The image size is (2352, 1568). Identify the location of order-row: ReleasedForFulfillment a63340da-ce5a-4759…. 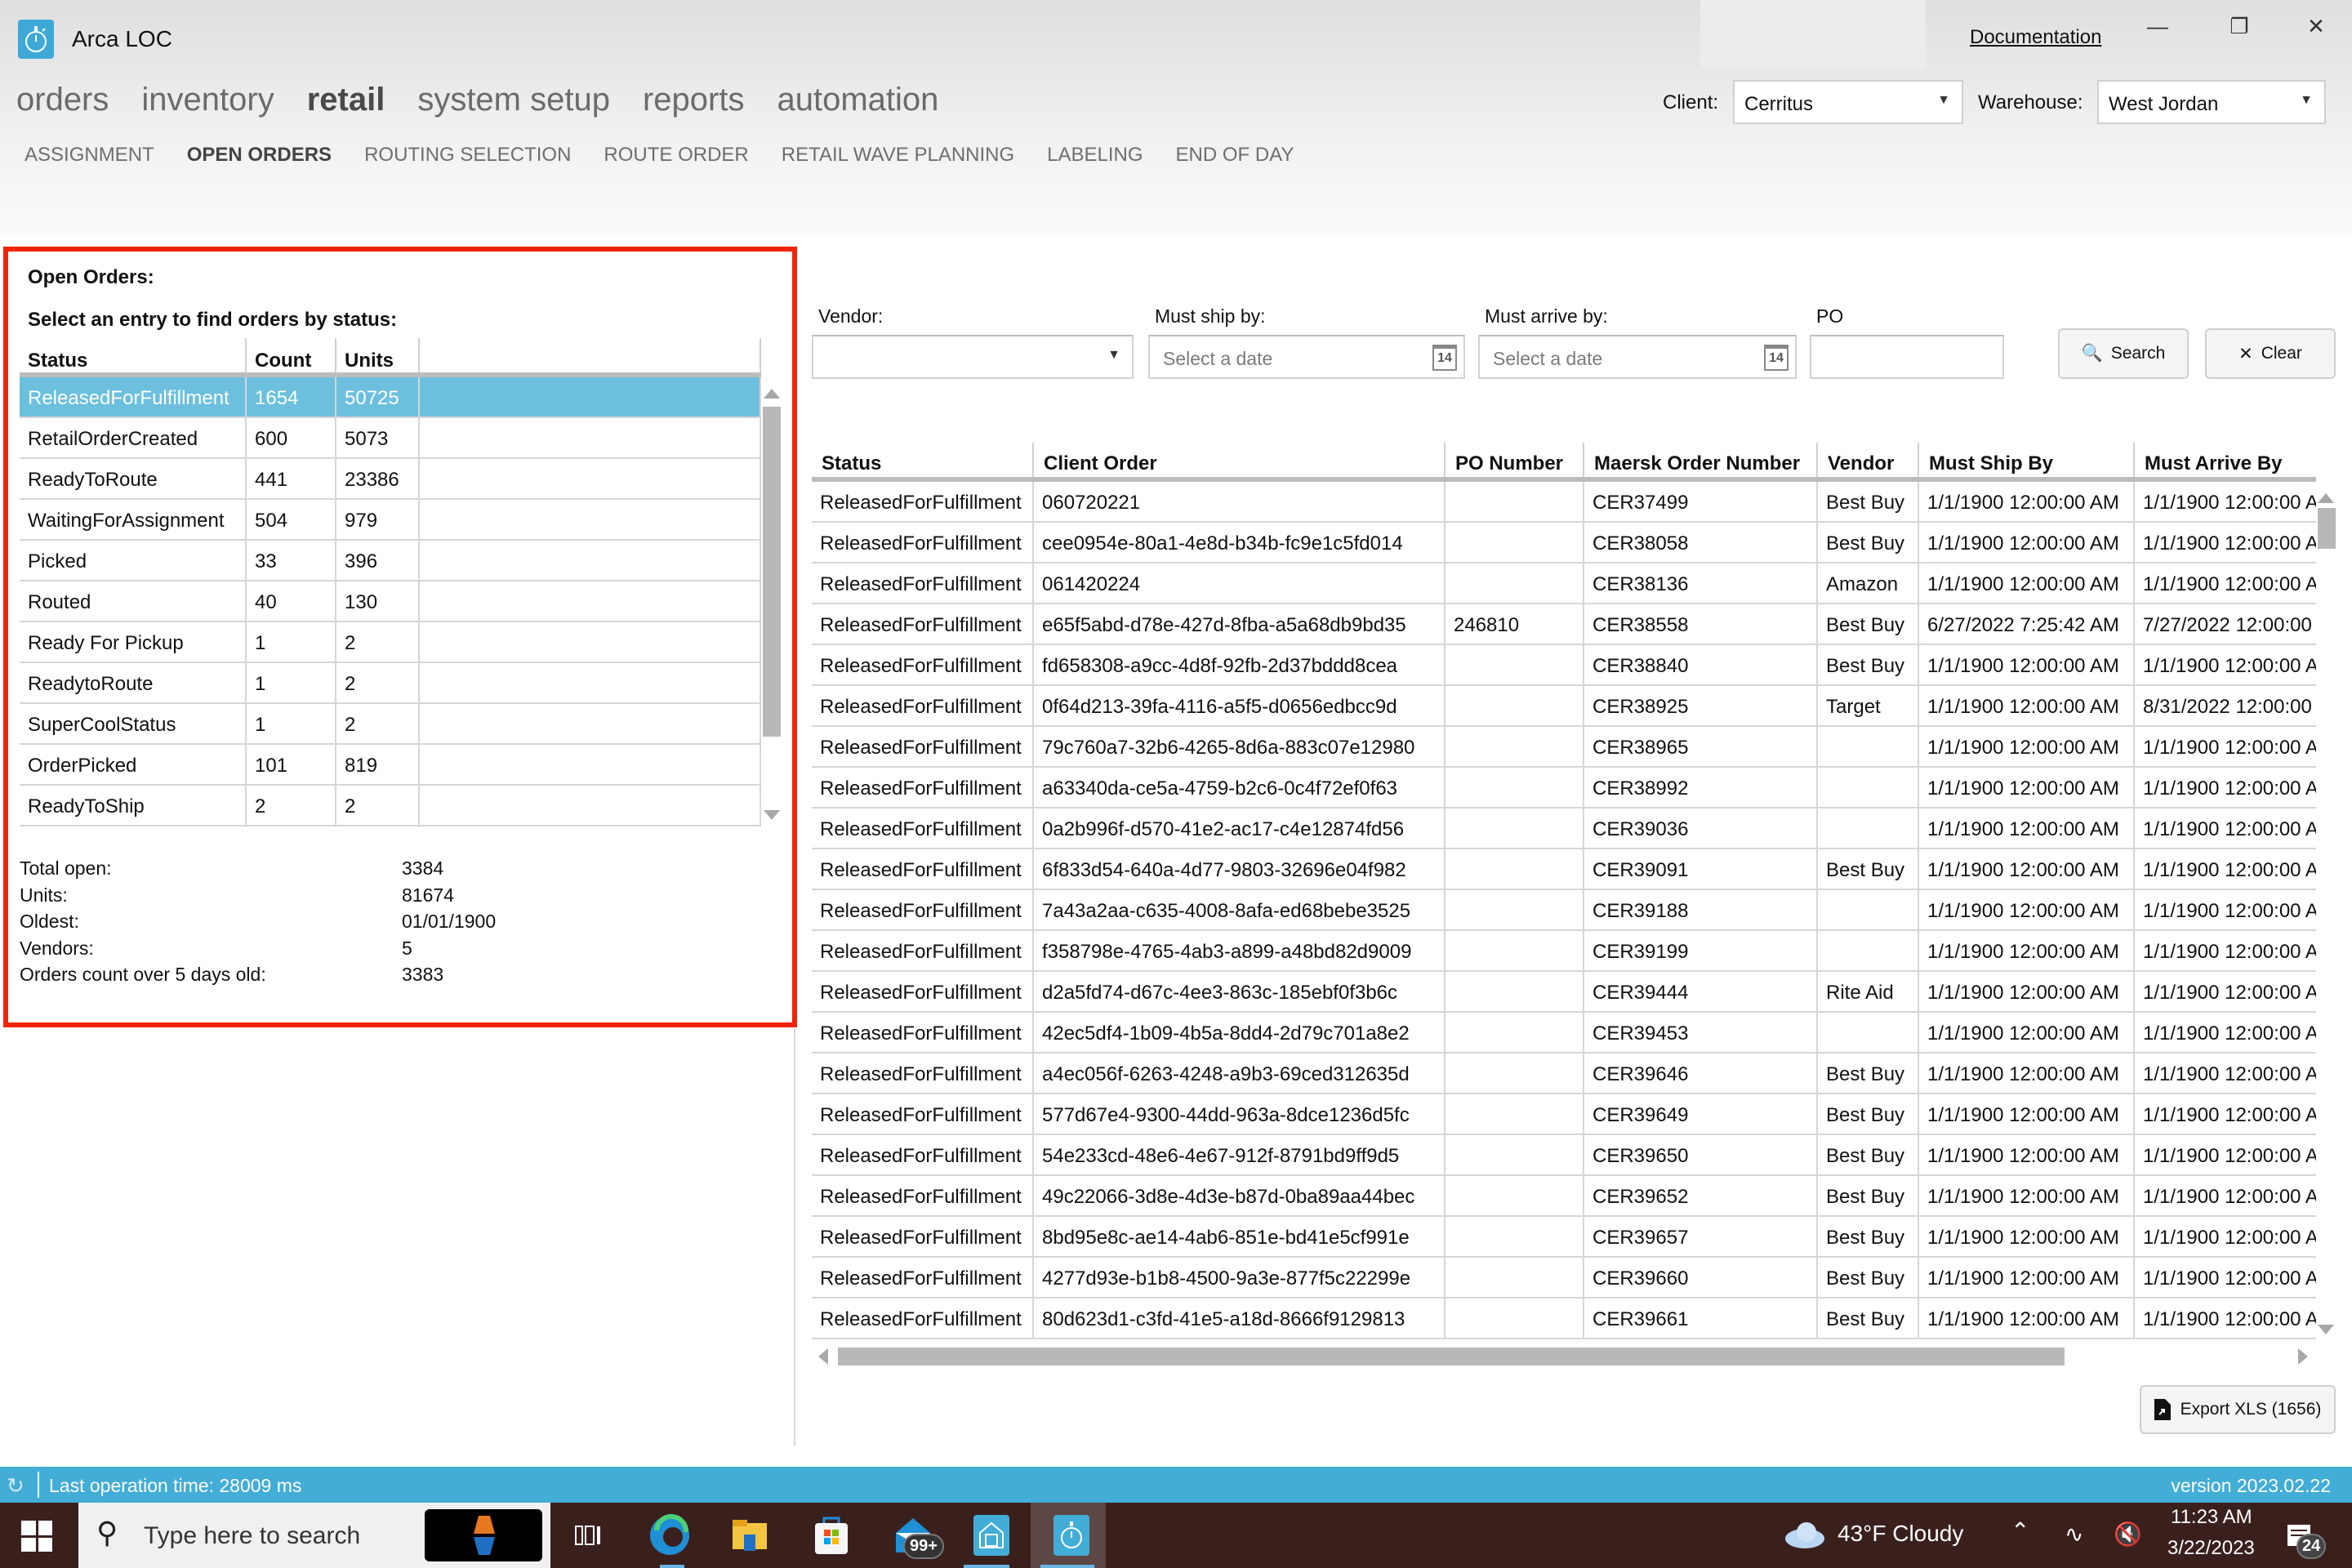
(1564, 788).